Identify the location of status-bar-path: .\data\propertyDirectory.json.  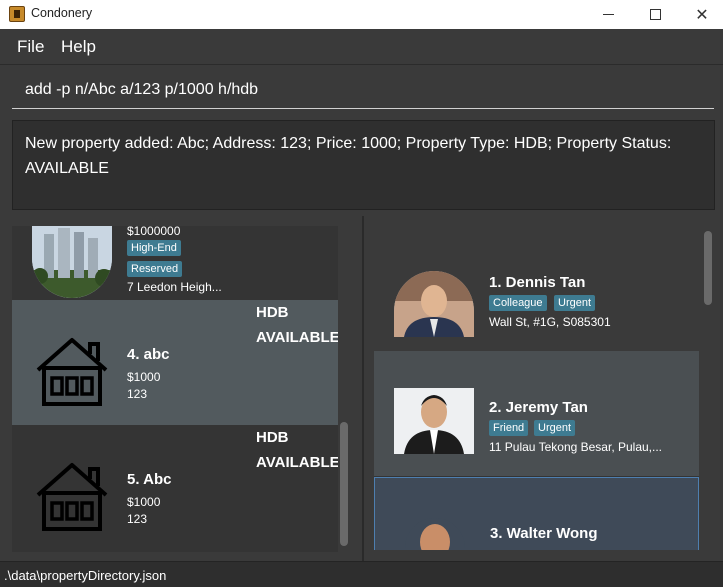
(85, 575).